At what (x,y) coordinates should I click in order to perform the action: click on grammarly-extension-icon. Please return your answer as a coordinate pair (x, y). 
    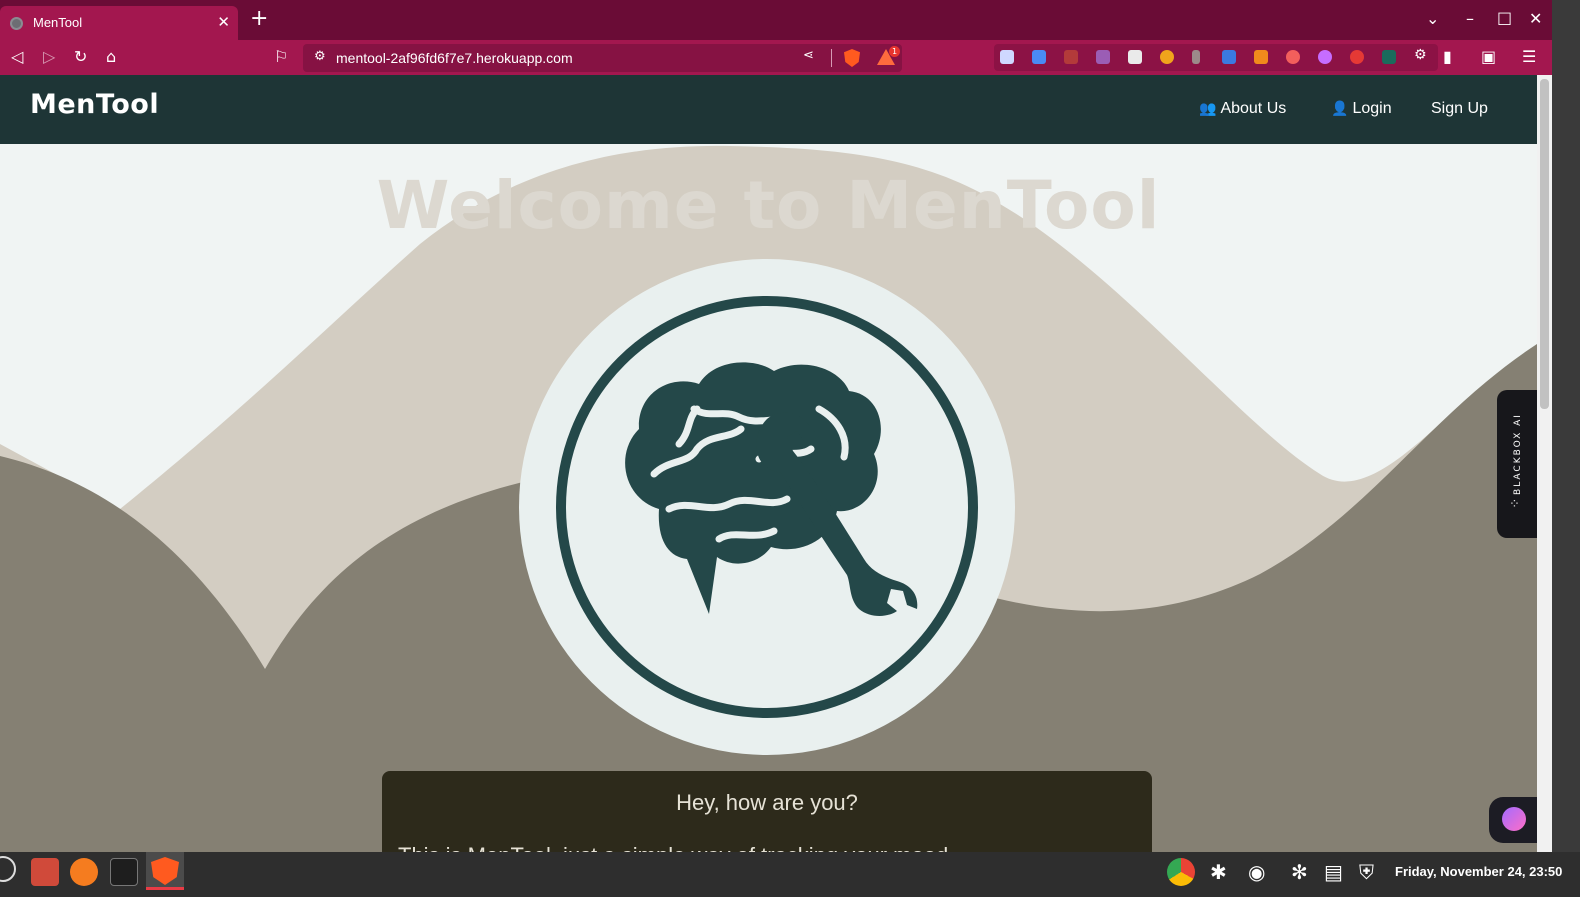
    Looking at the image, I should click on (1167, 57).